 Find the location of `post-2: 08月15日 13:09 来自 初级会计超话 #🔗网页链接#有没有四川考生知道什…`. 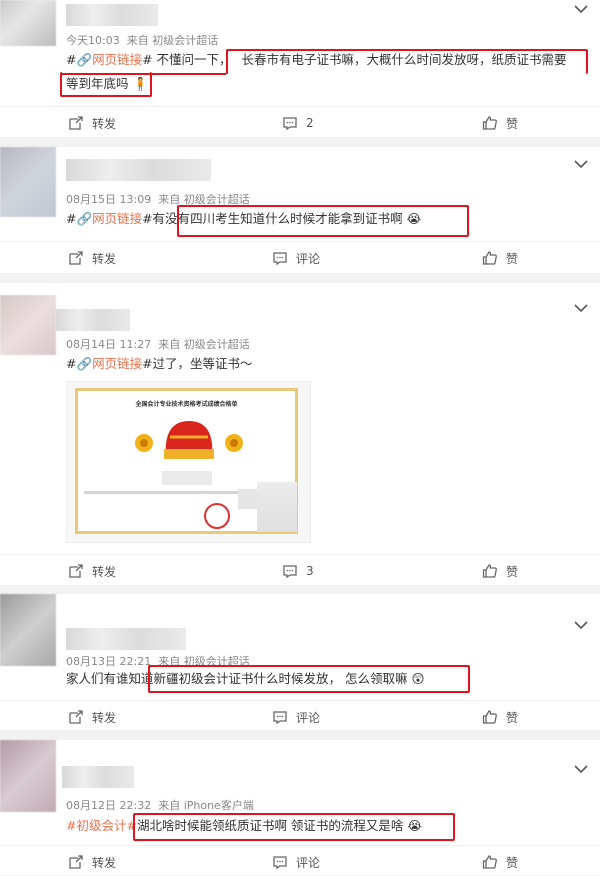

post-2: 08月15日 13:09 来自 初级会计超话 #🔗网页链接#有没有四川考生知道什… is located at coordinates (300, 210).